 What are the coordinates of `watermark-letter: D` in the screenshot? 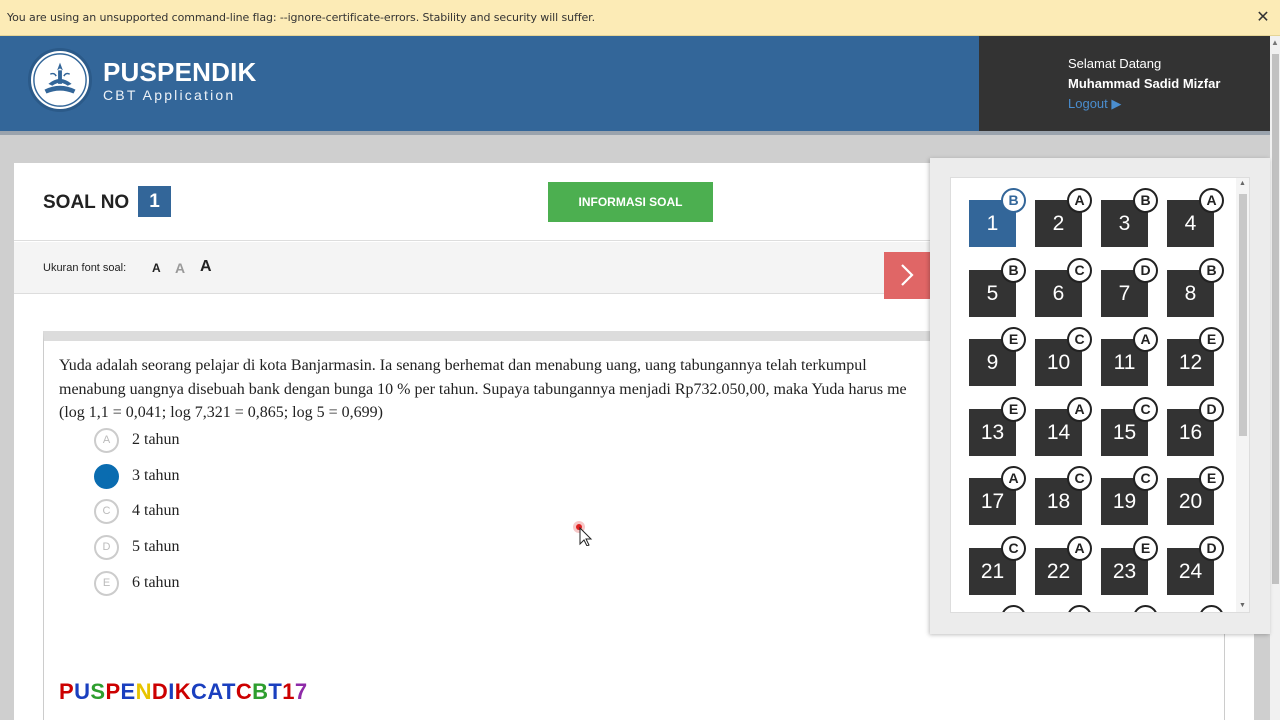 It's located at (160, 691).